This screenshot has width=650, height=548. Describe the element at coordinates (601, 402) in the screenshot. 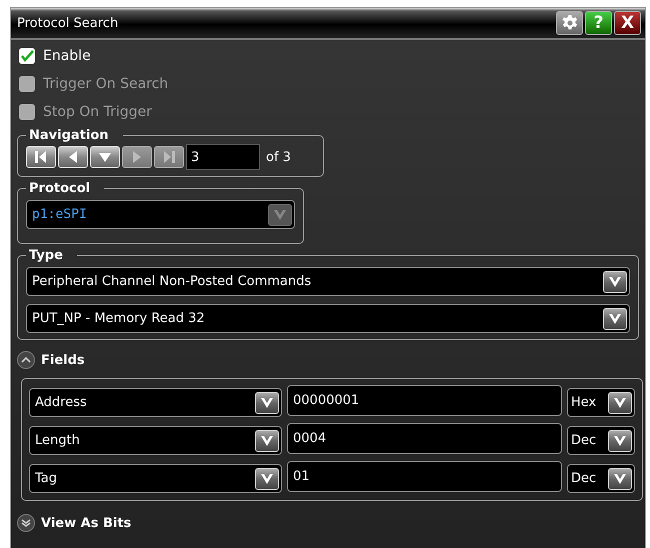

I see `dropdown-field: Hex` at that location.